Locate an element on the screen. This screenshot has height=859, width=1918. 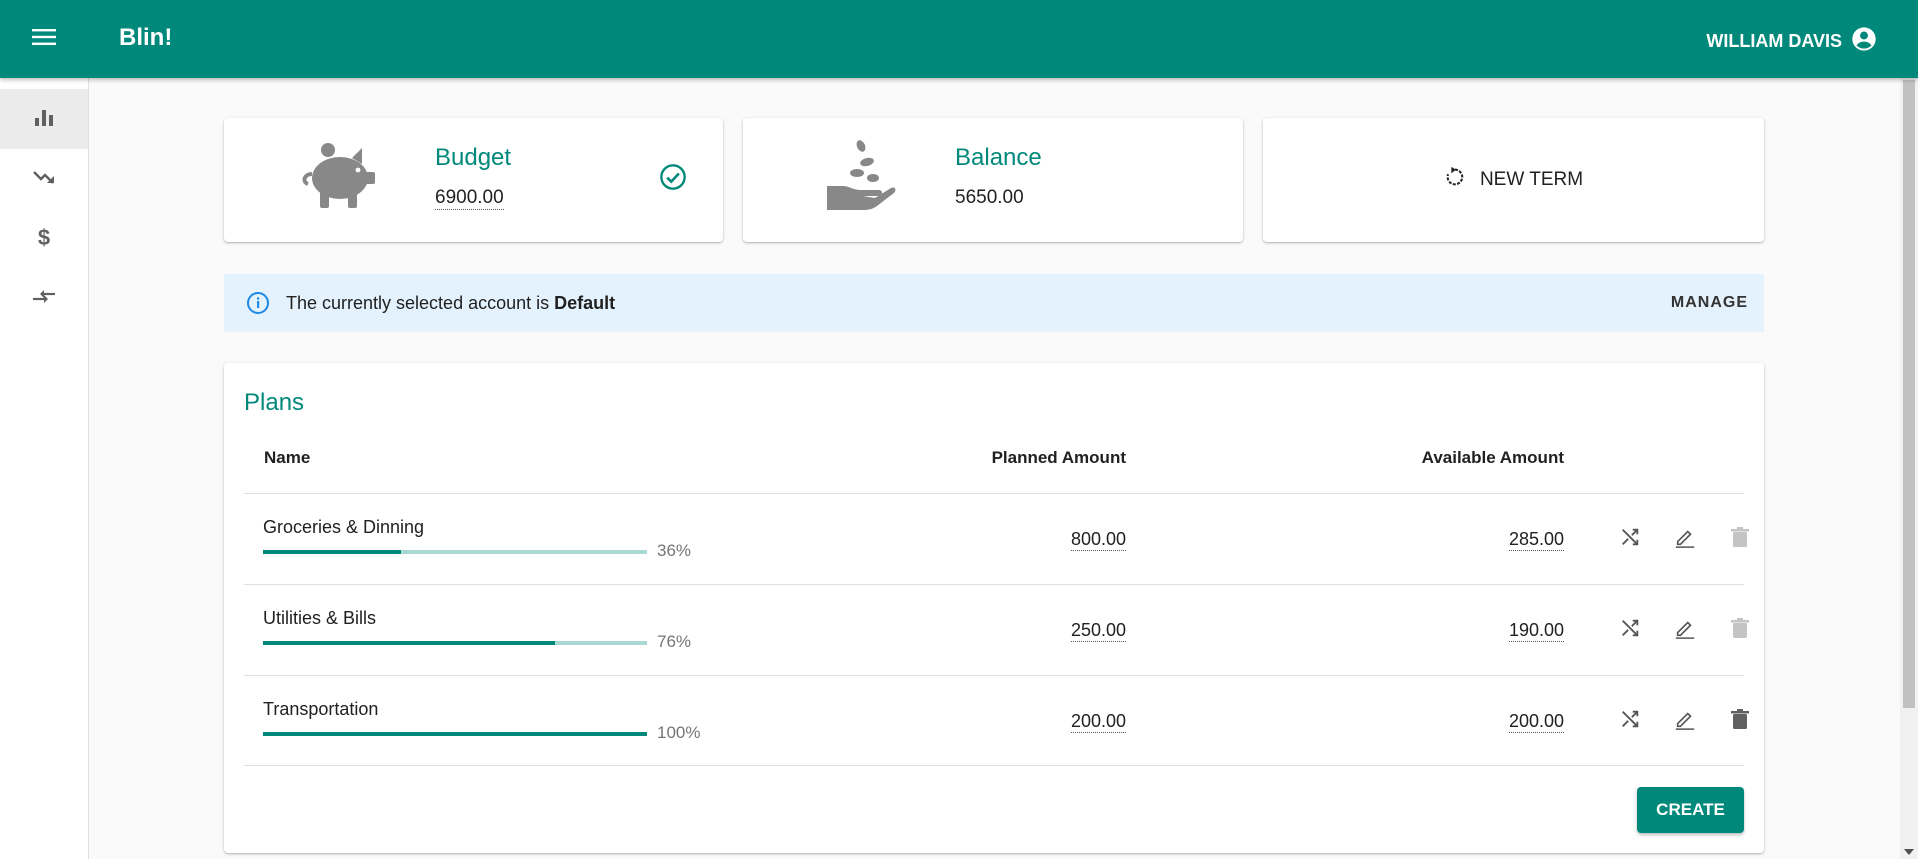
new-term-label: NEW TERM is located at coordinates (1531, 179).